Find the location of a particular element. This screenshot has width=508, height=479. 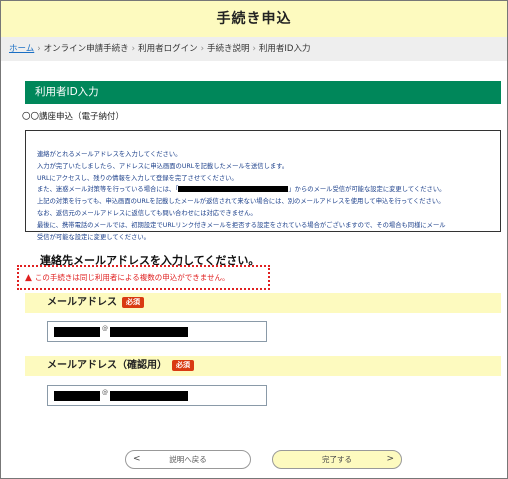

notice-line: URLにアクセスし、残りの情報を入力して登録を完了させてください。 is located at coordinates (137, 178).